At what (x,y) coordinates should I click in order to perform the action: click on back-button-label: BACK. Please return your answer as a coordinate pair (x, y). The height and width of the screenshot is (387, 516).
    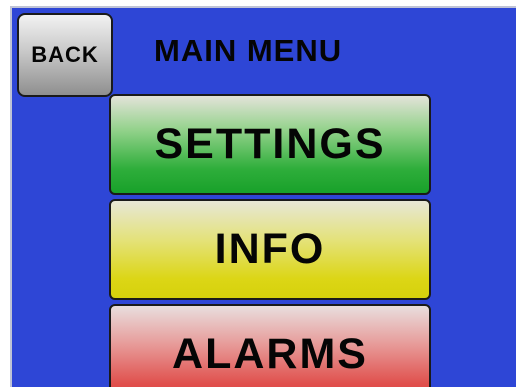
    Looking at the image, I should click on (65, 54).